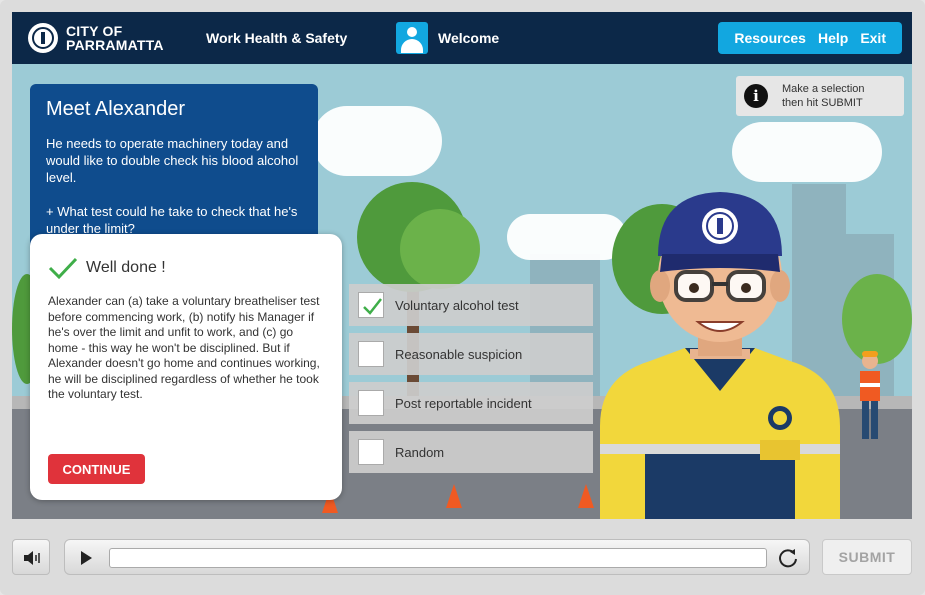 The image size is (925, 595). I want to click on cloud, so click(377, 141).